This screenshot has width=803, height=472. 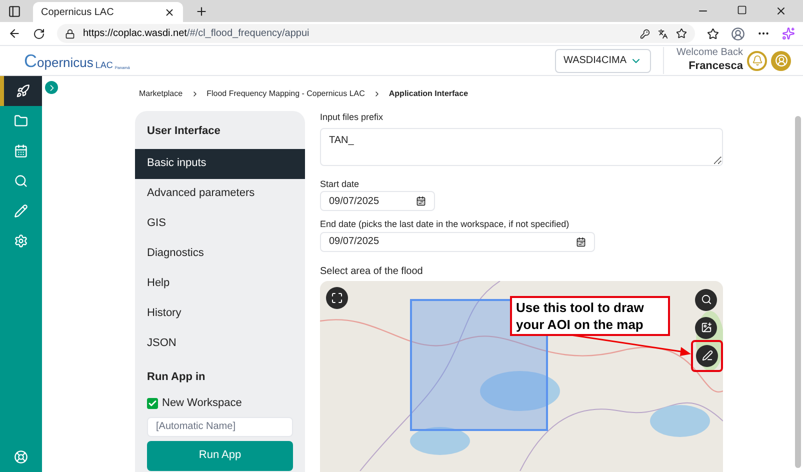 What do you see at coordinates (706, 327) in the screenshot?
I see `image-icon` at bounding box center [706, 327].